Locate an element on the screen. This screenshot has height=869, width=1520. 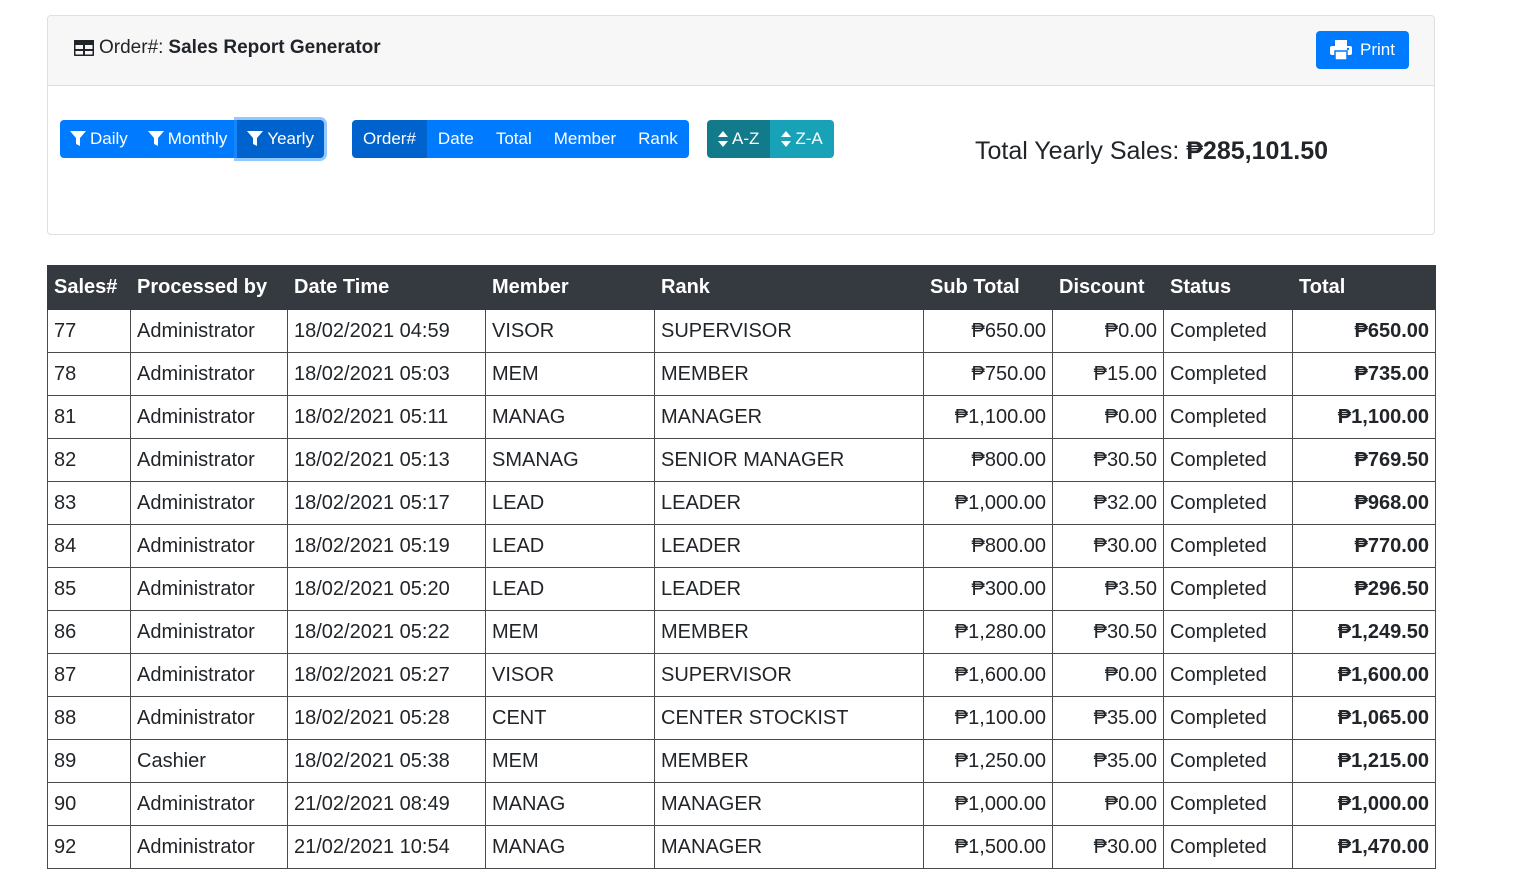
sort-field-group: Order# Date Total Member Rank is located at coordinates (520, 139).